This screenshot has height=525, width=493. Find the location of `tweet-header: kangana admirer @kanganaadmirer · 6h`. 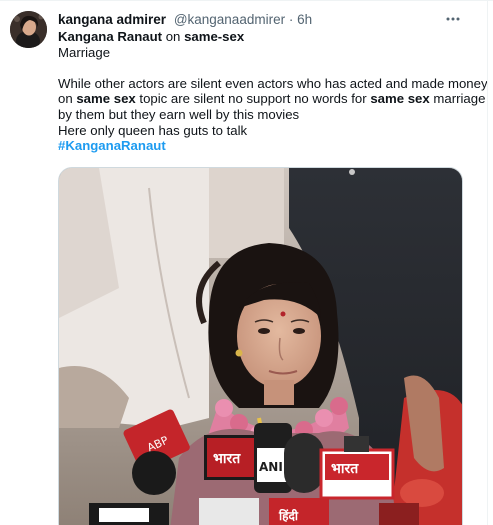

tweet-header: kangana admirer @kanganaadmirer · 6h is located at coordinates (257, 20).